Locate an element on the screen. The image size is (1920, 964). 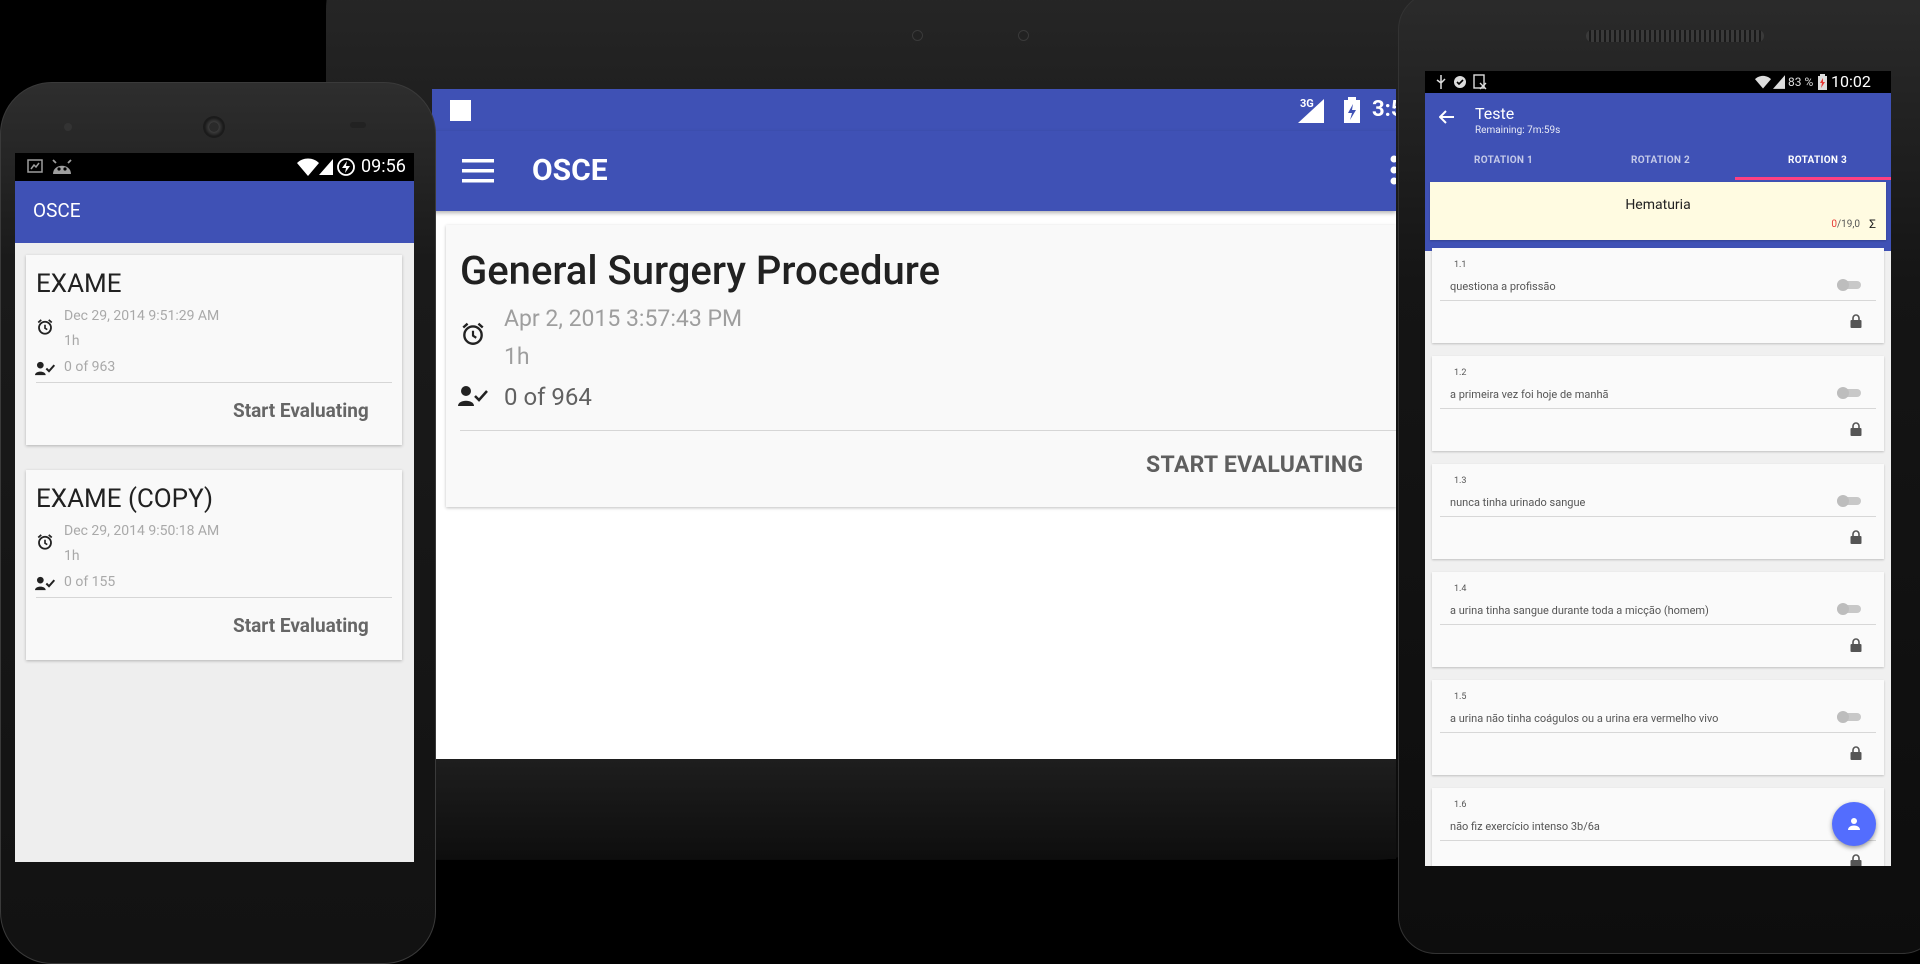
menu-icon is located at coordinates (478, 171).